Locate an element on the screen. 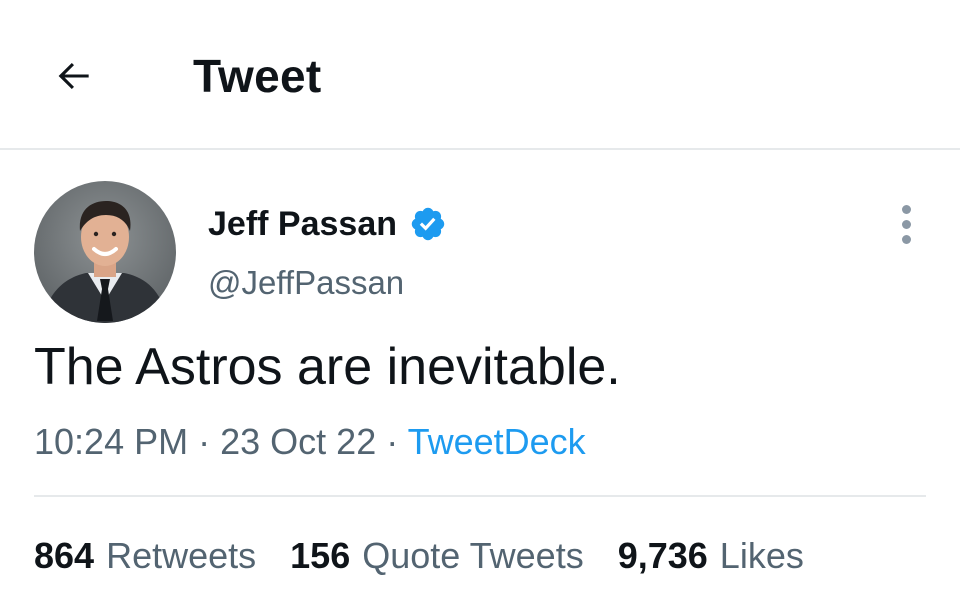 This screenshot has width=960, height=612. stat-count: 864 is located at coordinates (64, 555).